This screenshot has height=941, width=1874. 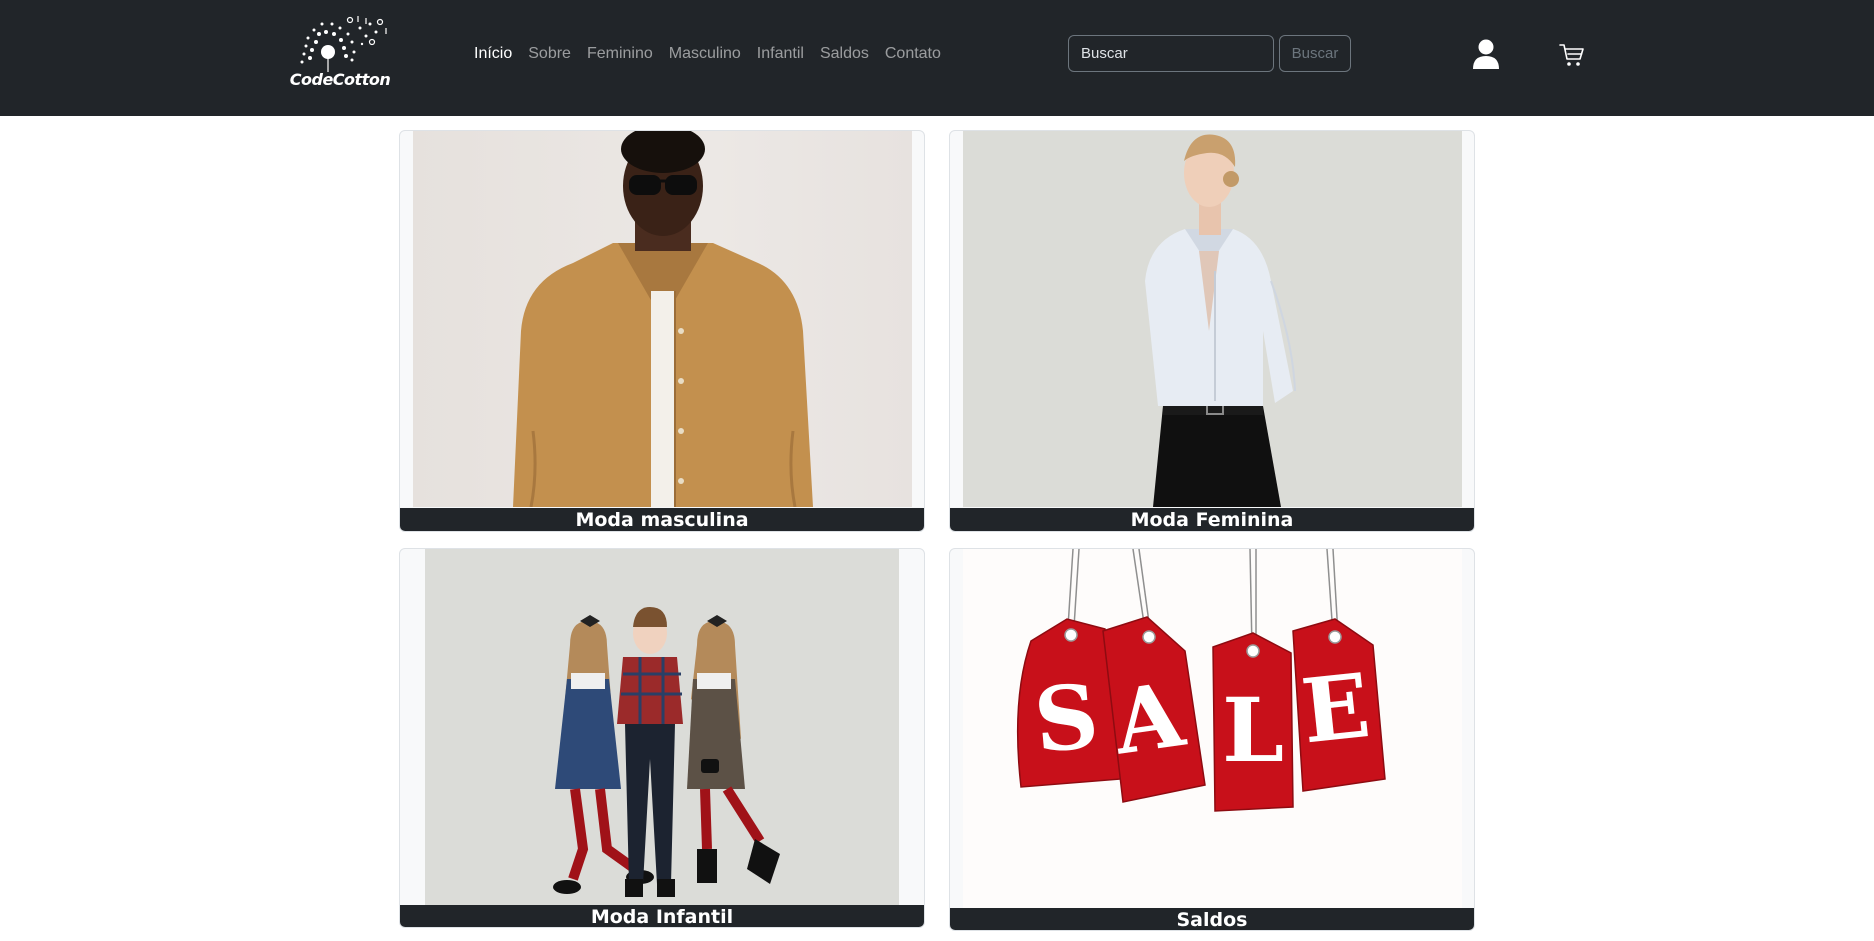 I want to click on svg-text: E, so click(x=1336, y=708).